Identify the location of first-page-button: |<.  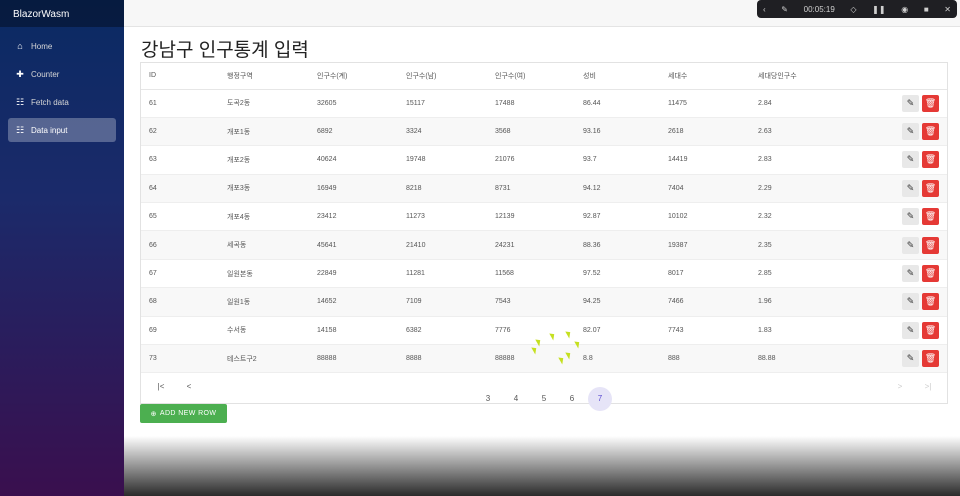
(161, 387).